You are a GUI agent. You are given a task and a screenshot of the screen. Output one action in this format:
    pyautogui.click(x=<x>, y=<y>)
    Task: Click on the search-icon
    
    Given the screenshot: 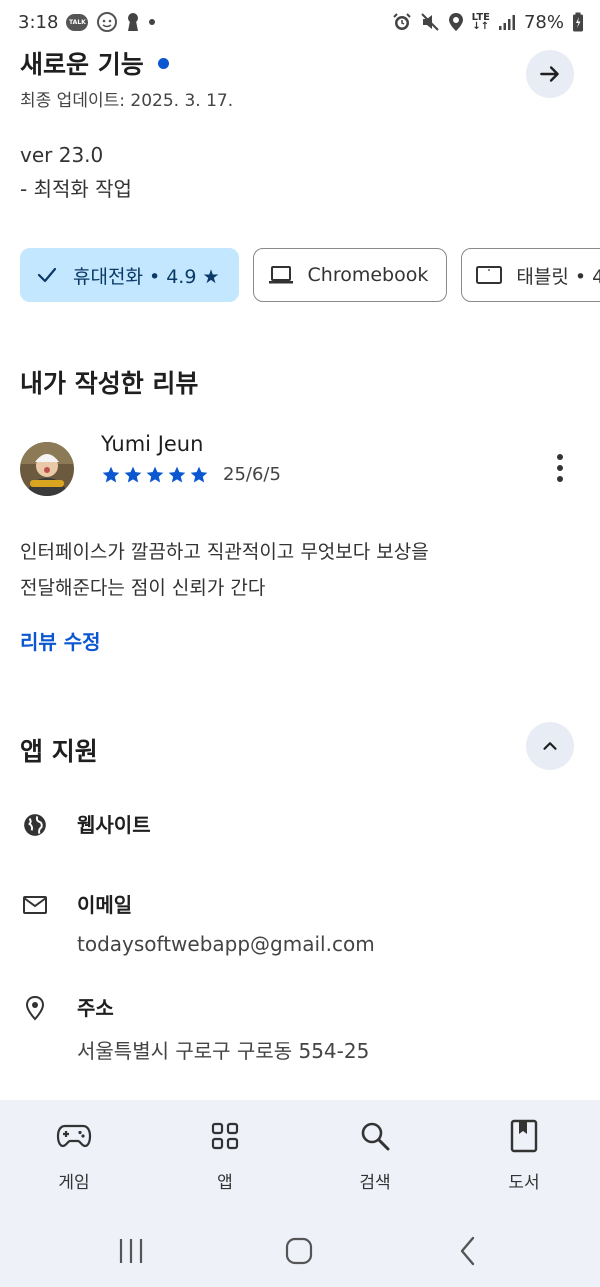 What is the action you would take?
    pyautogui.click(x=375, y=1136)
    